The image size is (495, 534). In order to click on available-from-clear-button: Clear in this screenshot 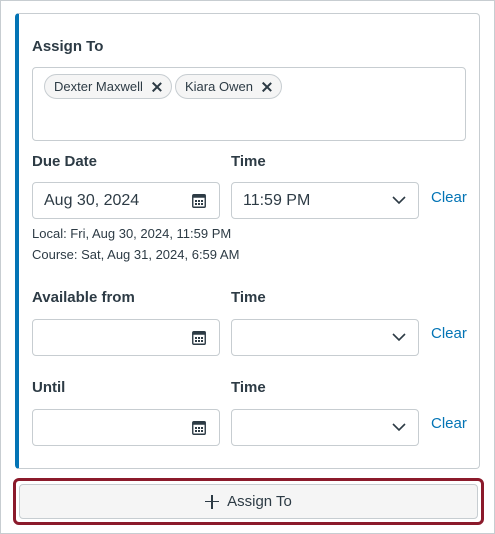, I will do `click(449, 333)`.